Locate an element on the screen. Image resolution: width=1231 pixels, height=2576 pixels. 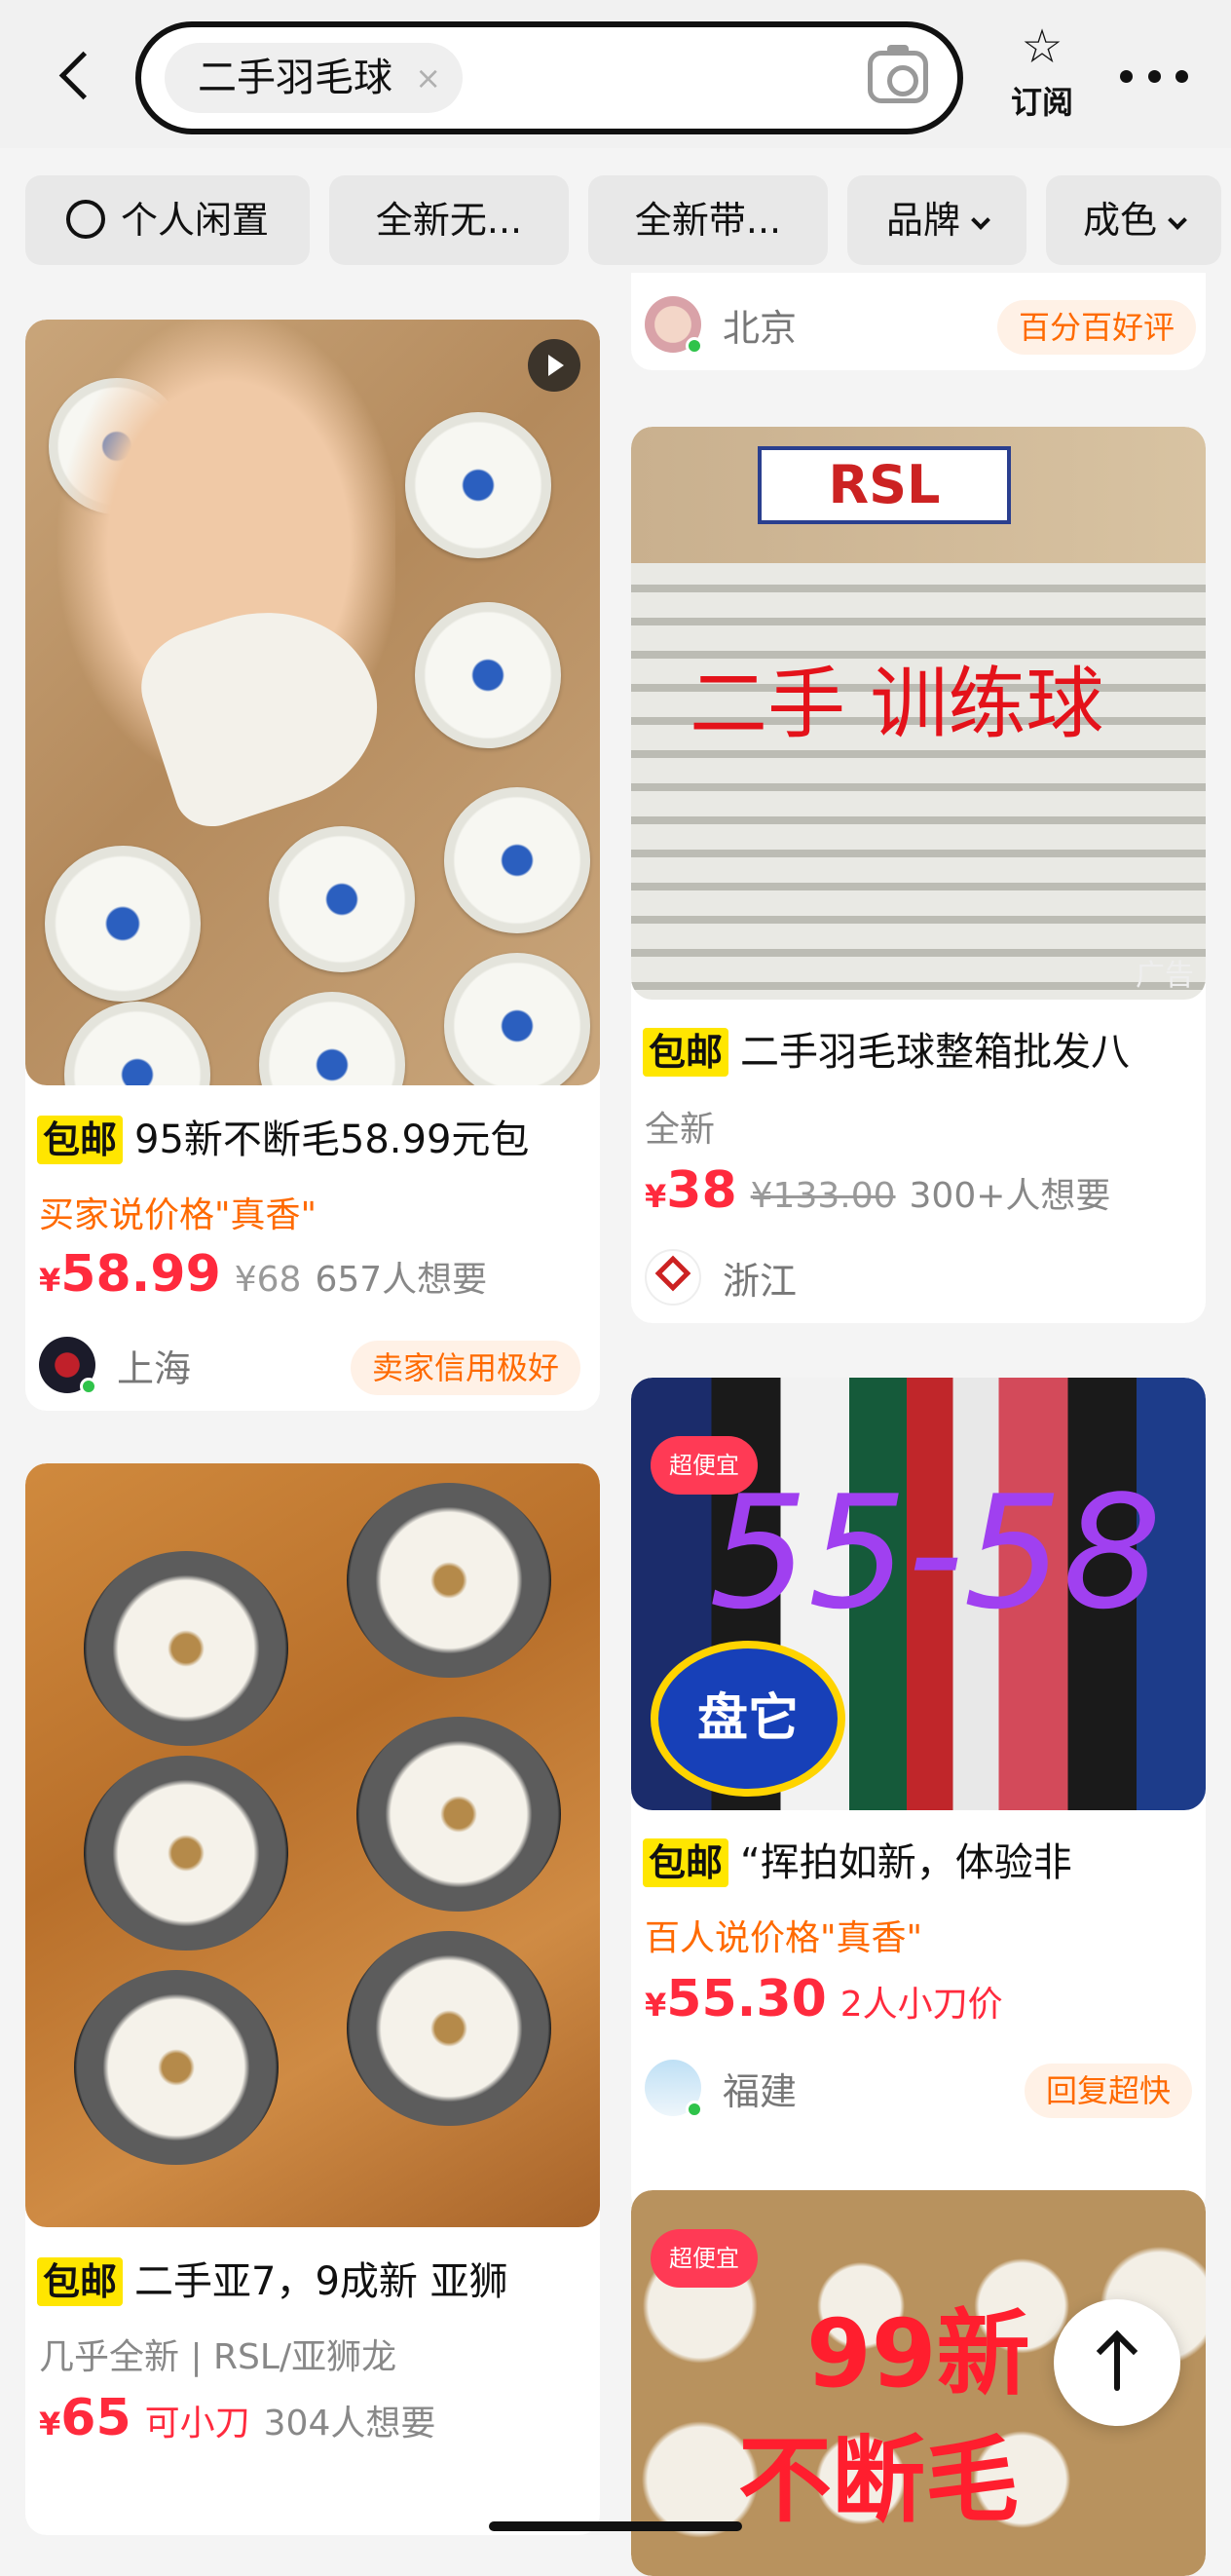
filter-chip-brand: 品牌 is located at coordinates (936, 220).